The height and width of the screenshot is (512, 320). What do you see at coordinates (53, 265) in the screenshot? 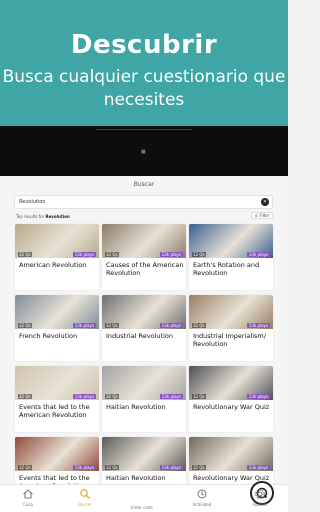
I see `quiz-title: American Revolution` at bounding box center [53, 265].